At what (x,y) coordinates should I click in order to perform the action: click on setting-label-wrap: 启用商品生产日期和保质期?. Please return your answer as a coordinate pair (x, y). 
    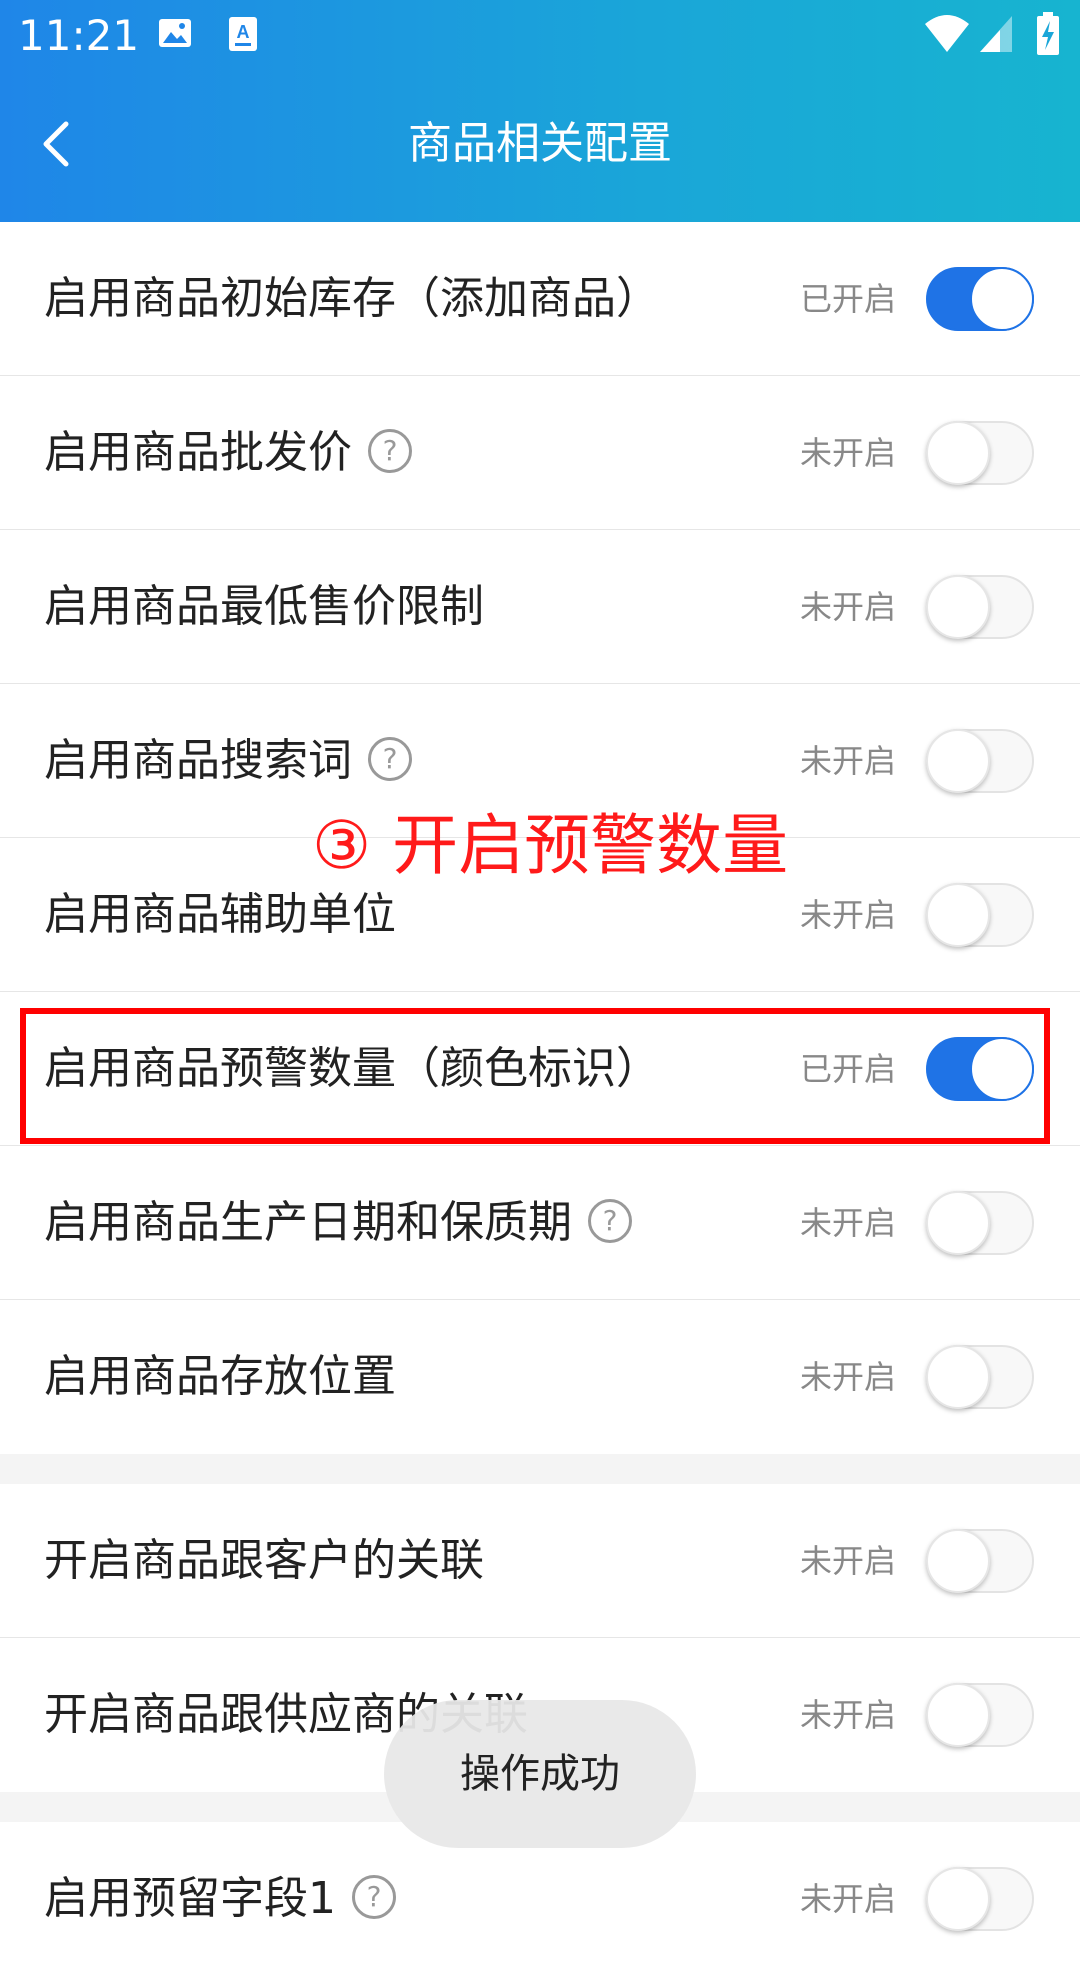
    Looking at the image, I should click on (338, 1223).